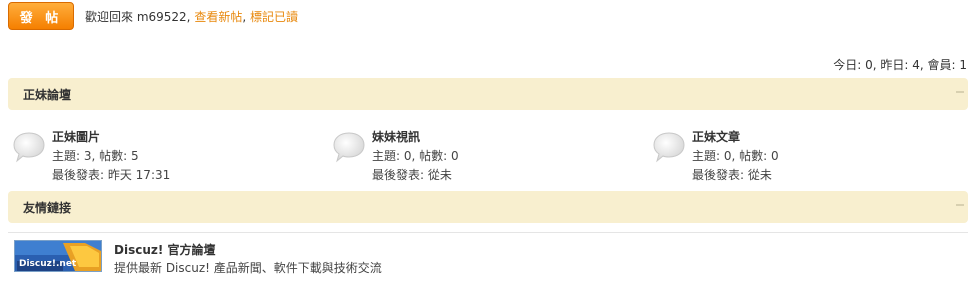 Image resolution: width=970 pixels, height=290 pixels. Describe the element at coordinates (165, 249) in the screenshot. I see `link-name: Discuz! 官方論壇` at that location.